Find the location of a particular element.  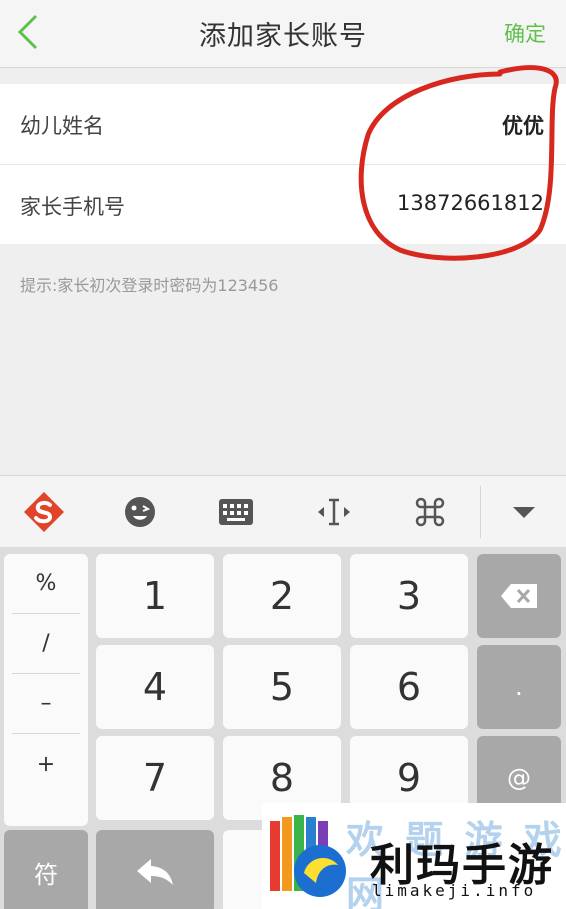

return-arrow-icon is located at coordinates (155, 872).